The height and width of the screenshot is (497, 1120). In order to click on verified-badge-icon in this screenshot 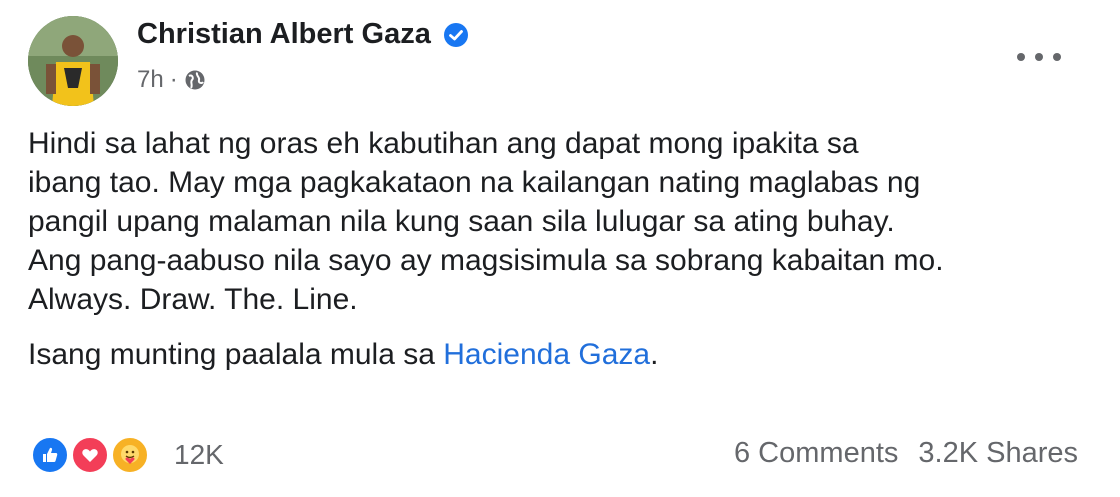, I will do `click(456, 35)`.